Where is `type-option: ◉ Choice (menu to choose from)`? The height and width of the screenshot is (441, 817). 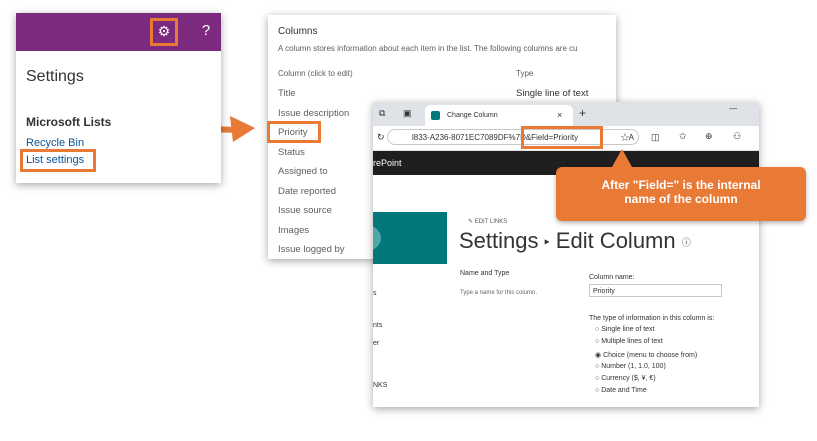
type-option: ◉ Choice (menu to choose from) is located at coordinates (646, 357).